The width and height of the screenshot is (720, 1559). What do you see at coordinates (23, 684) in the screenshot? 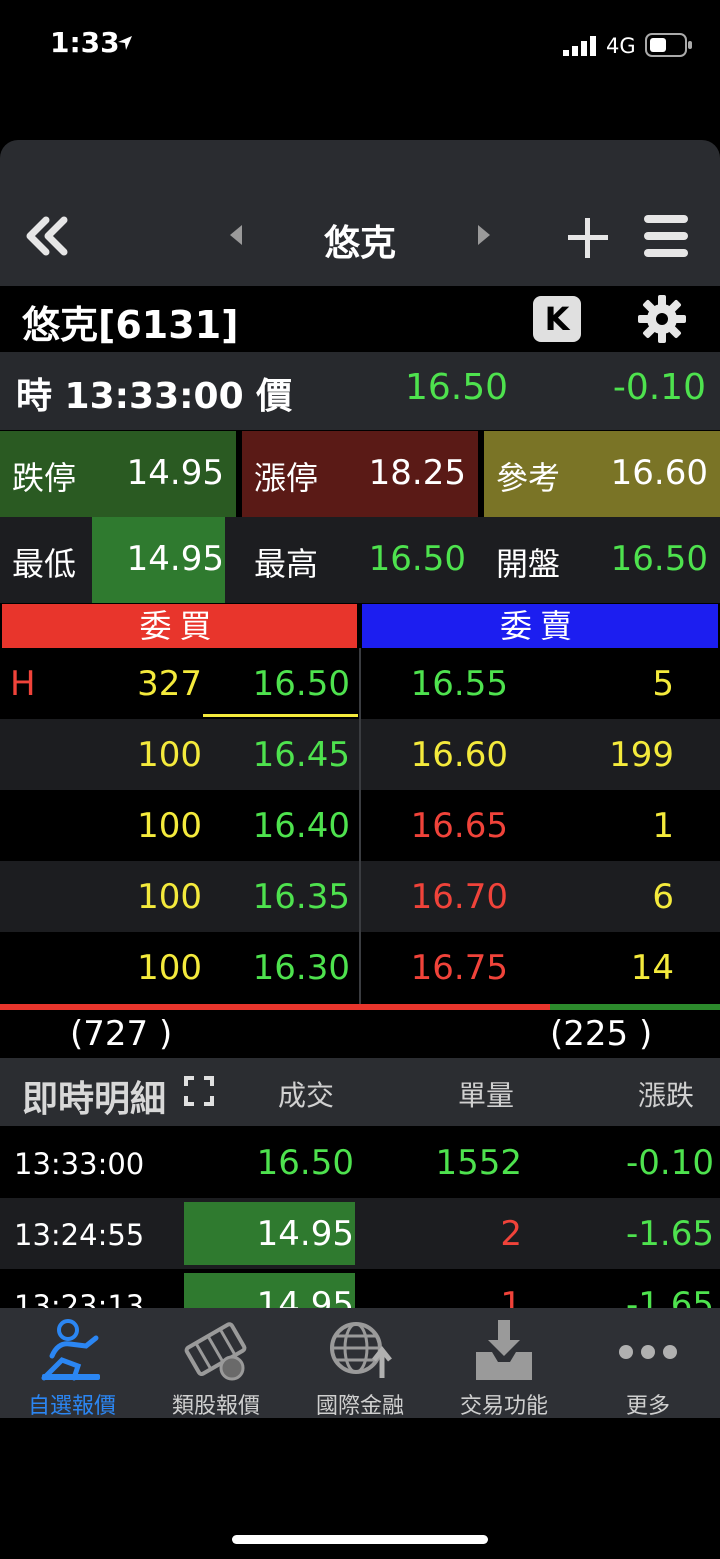
I see `high-marker: H` at bounding box center [23, 684].